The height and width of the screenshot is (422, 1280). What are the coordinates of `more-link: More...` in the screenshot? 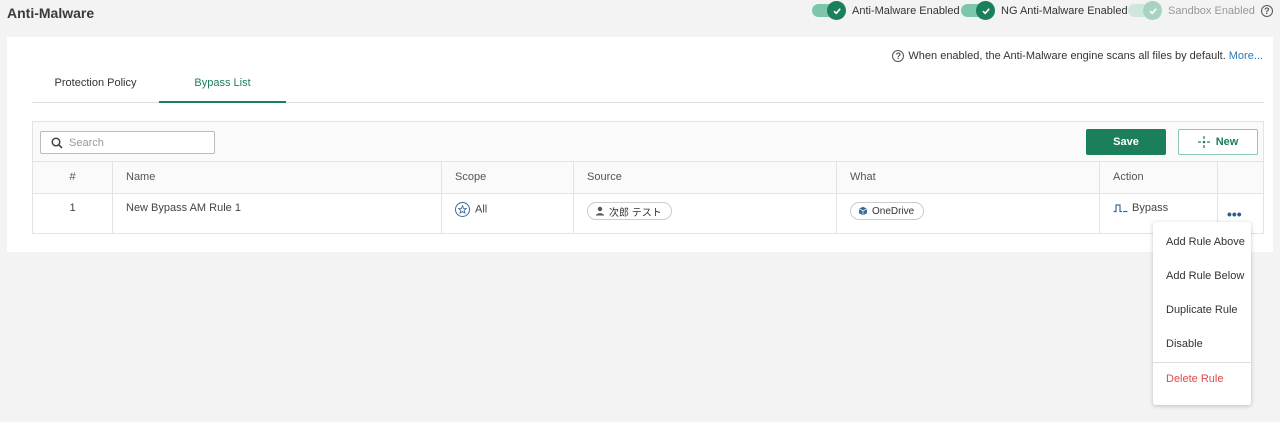 It's located at (1246, 56).